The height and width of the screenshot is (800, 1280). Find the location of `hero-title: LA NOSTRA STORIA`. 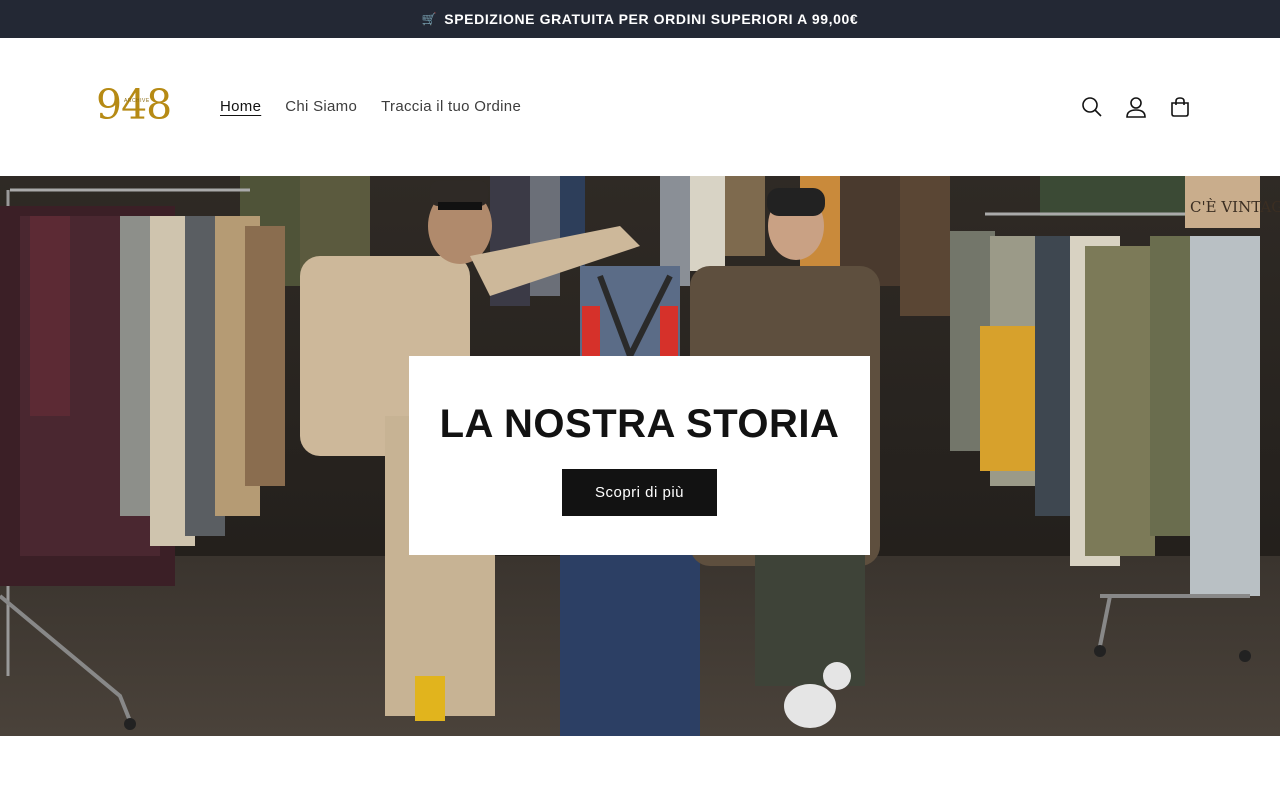

hero-title: LA NOSTRA STORIA is located at coordinates (639, 424).